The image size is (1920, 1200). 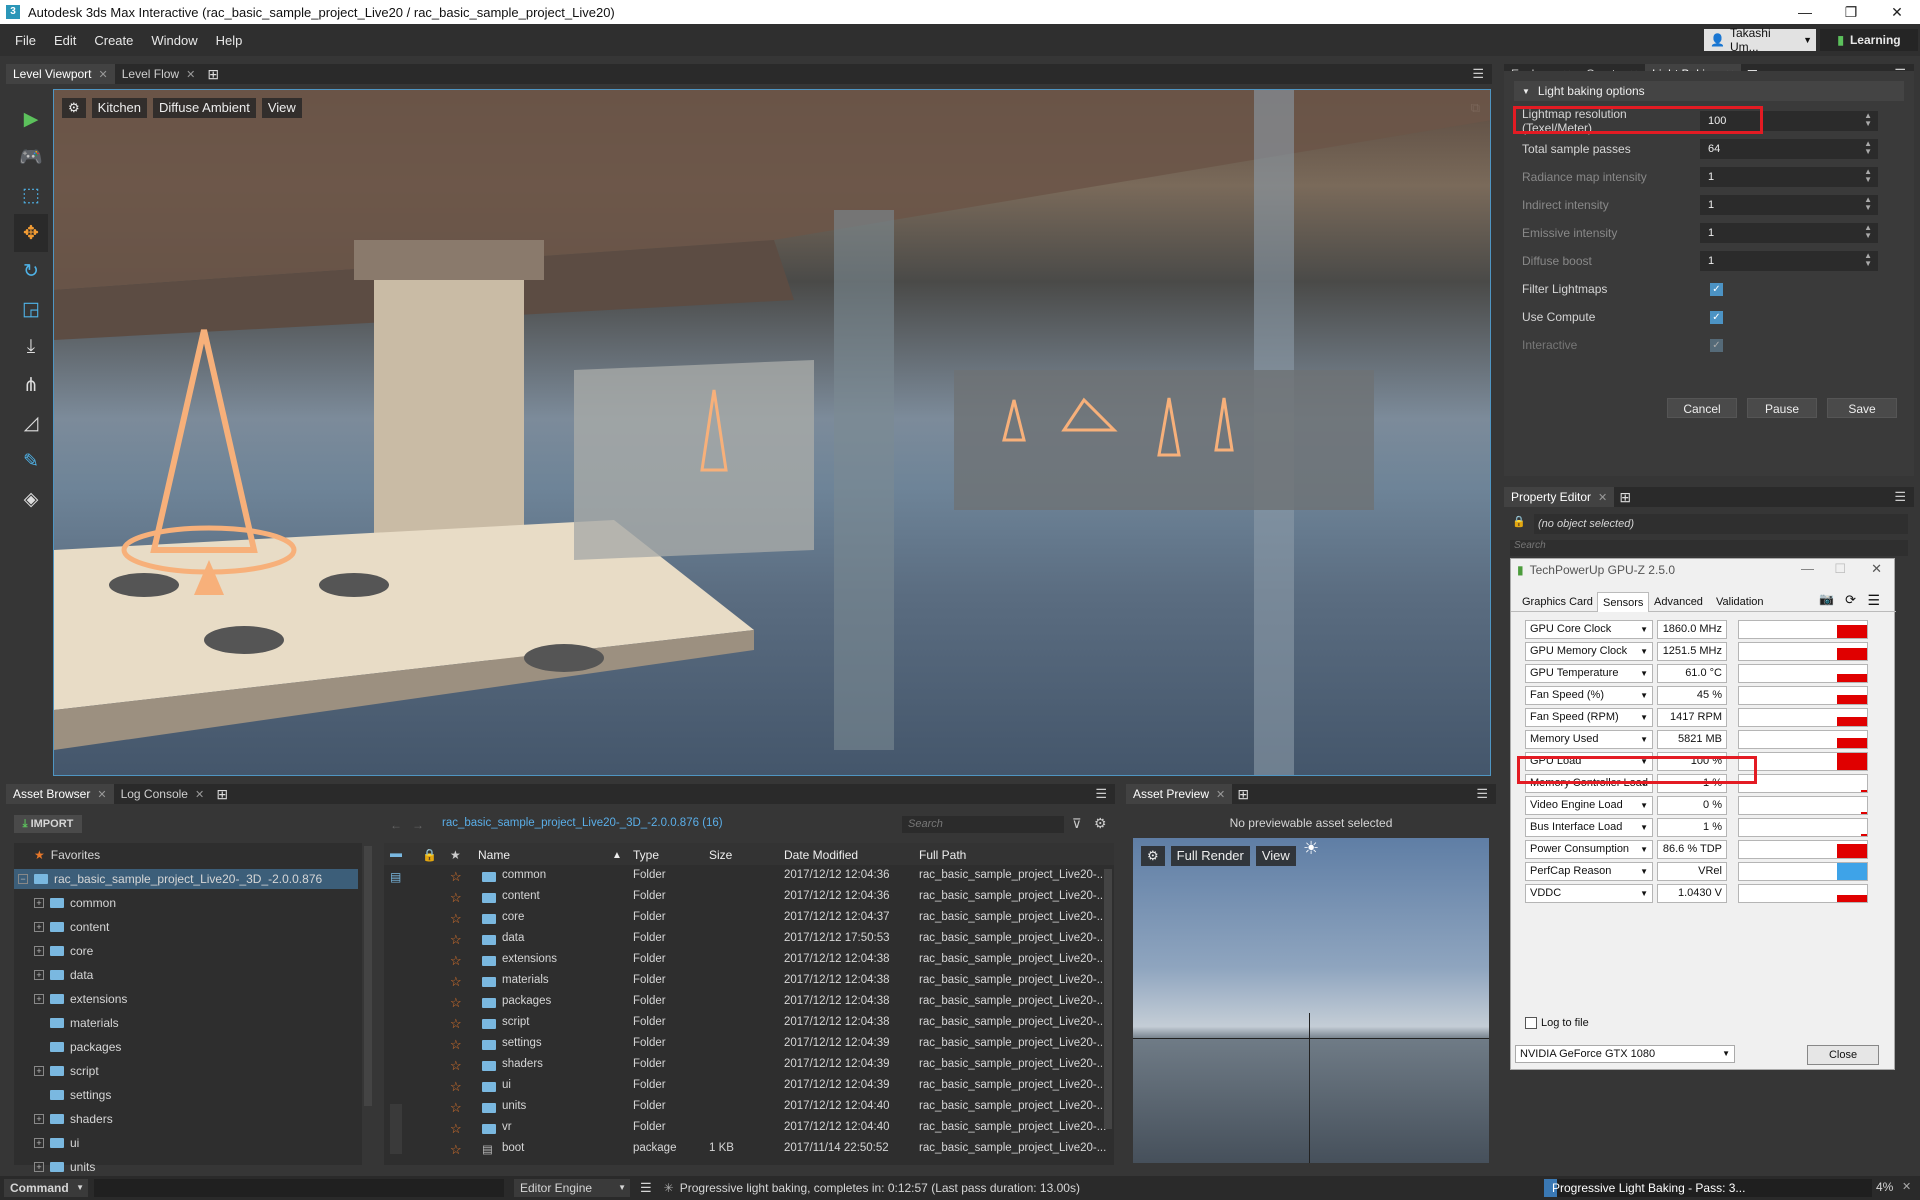 I want to click on tree-item-extensions: + extensions, so click(x=80, y=999).